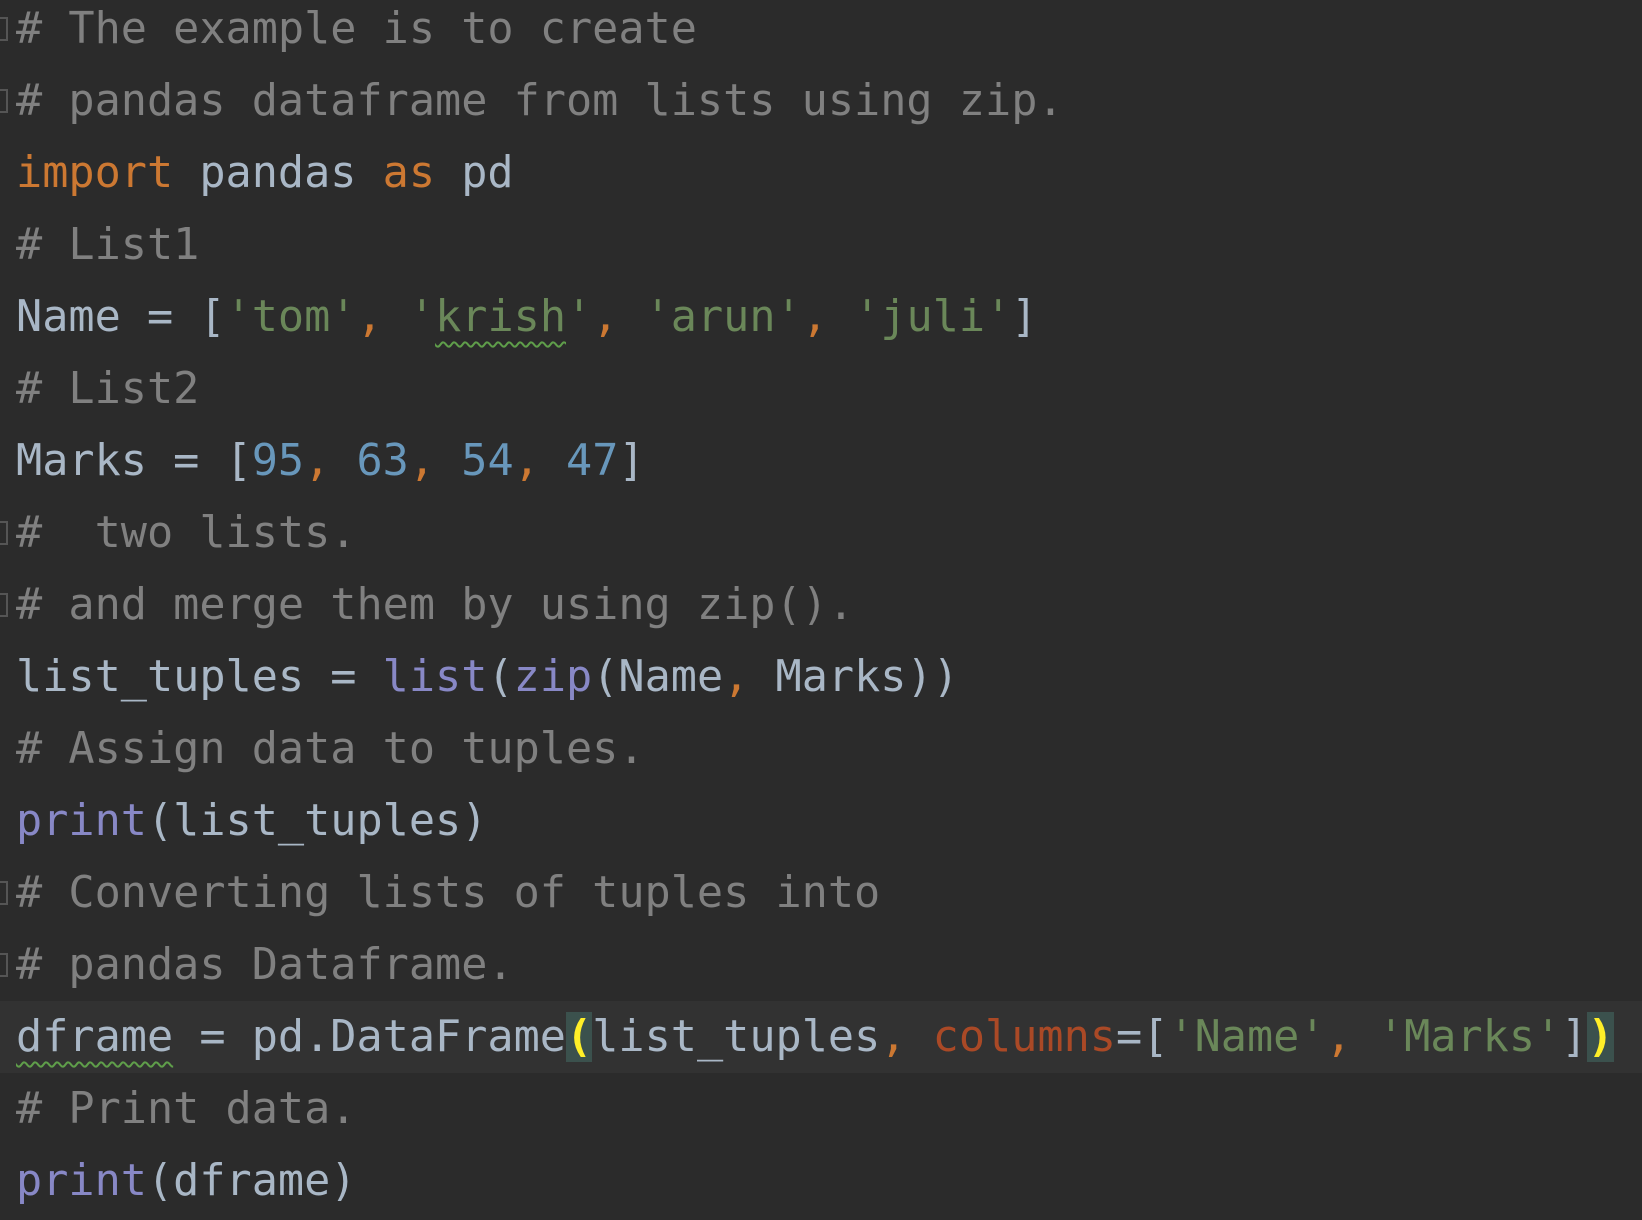  I want to click on code-token: # pandas Dataframe., so click(265, 965).